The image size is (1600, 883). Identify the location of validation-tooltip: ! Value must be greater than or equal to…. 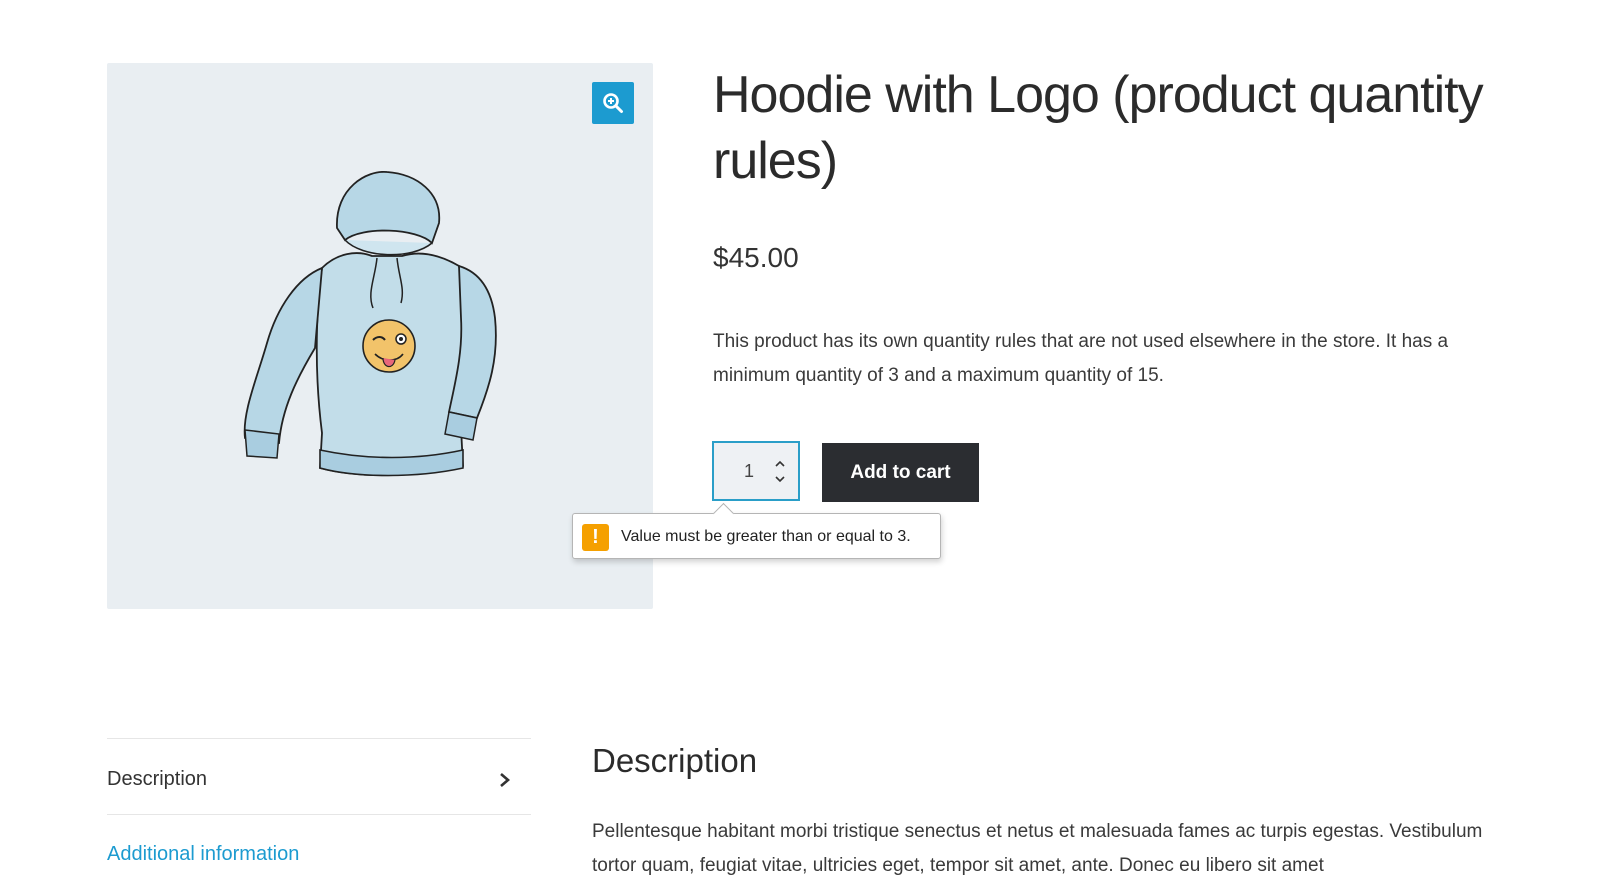
(756, 530).